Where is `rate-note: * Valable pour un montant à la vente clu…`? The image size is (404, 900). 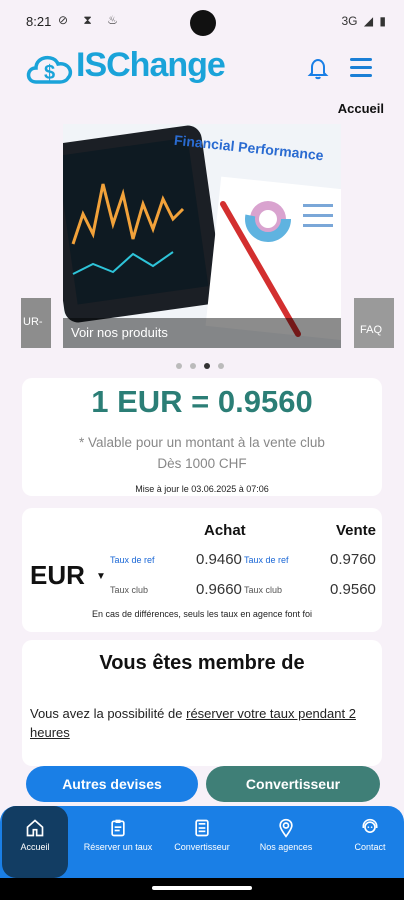 rate-note: * Valable pour un montant à la vente clu… is located at coordinates (202, 453).